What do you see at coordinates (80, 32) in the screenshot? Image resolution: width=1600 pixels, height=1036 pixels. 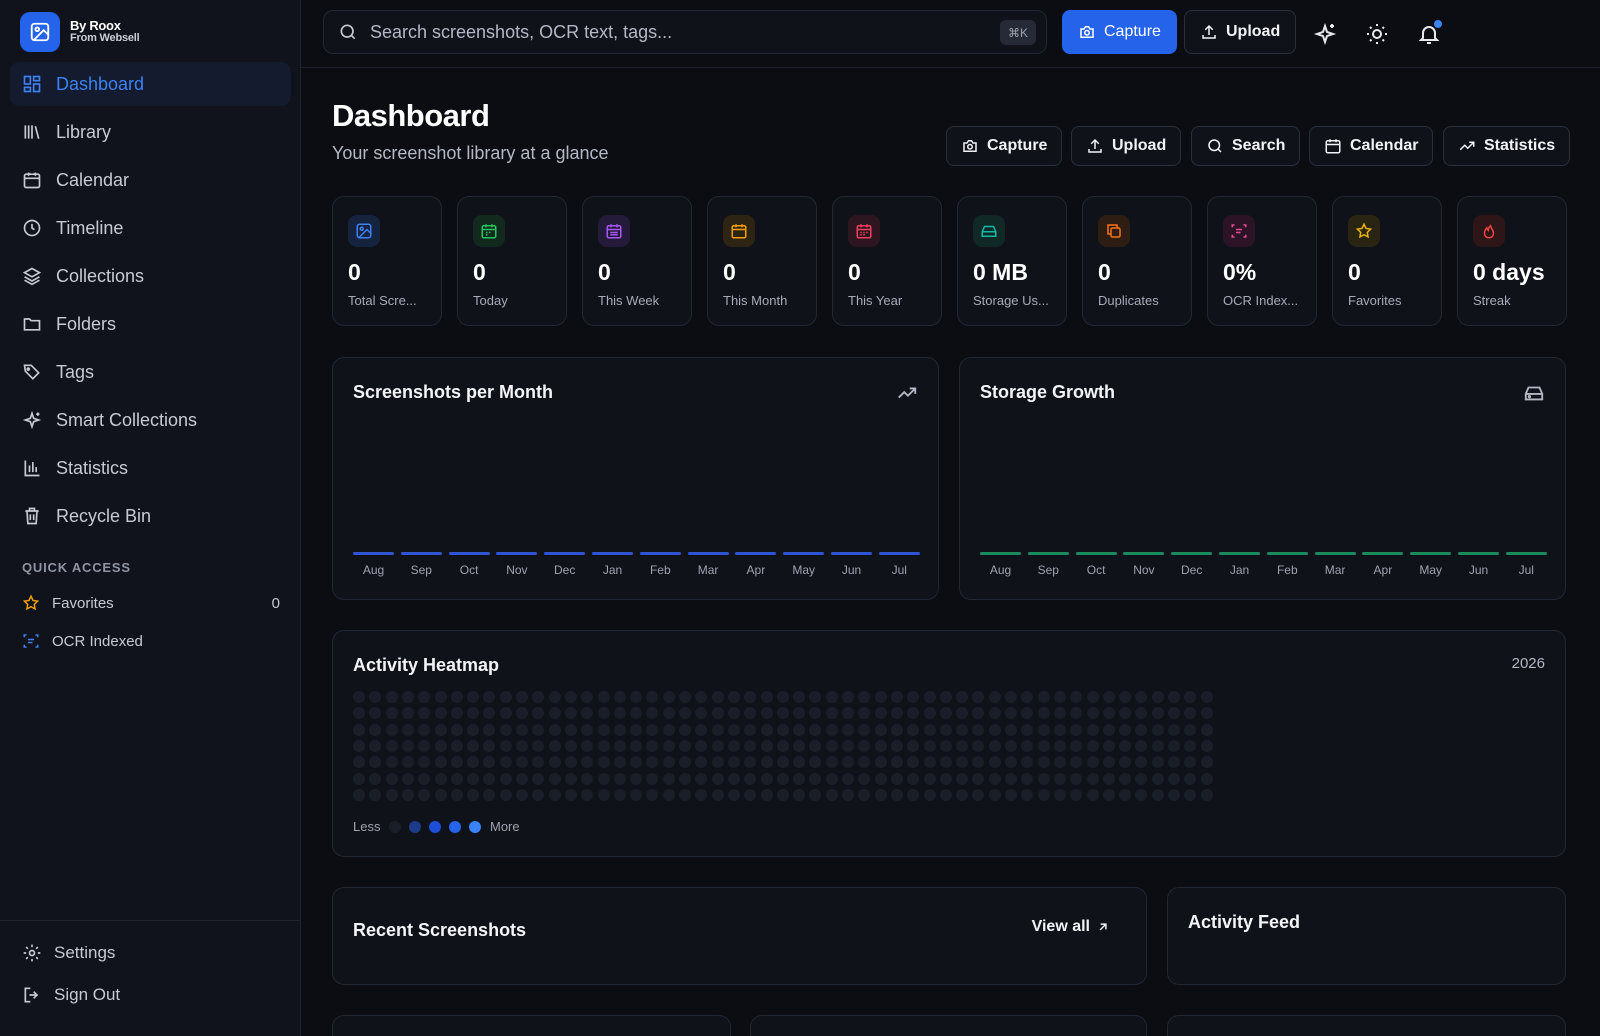 I see `brand: By Roox From Websell` at bounding box center [80, 32].